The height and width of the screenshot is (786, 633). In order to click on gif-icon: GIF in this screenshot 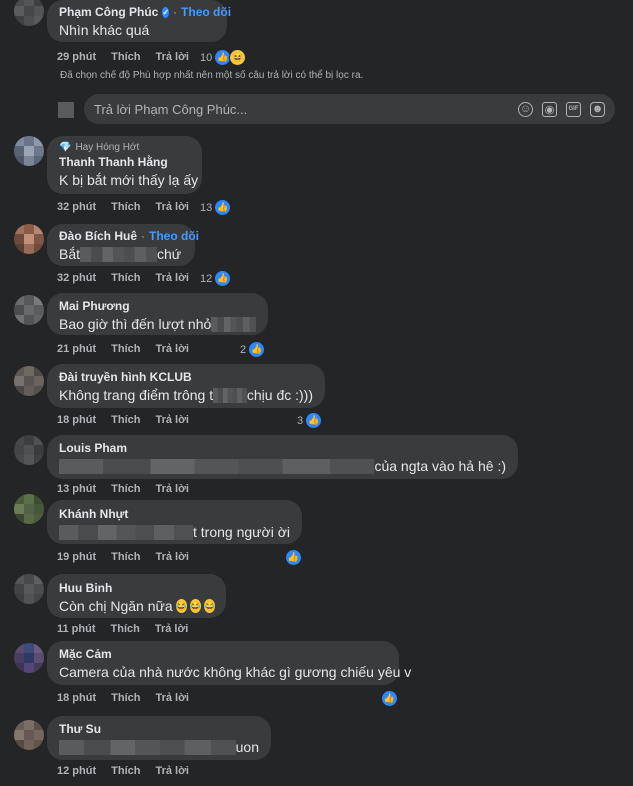, I will do `click(573, 109)`.